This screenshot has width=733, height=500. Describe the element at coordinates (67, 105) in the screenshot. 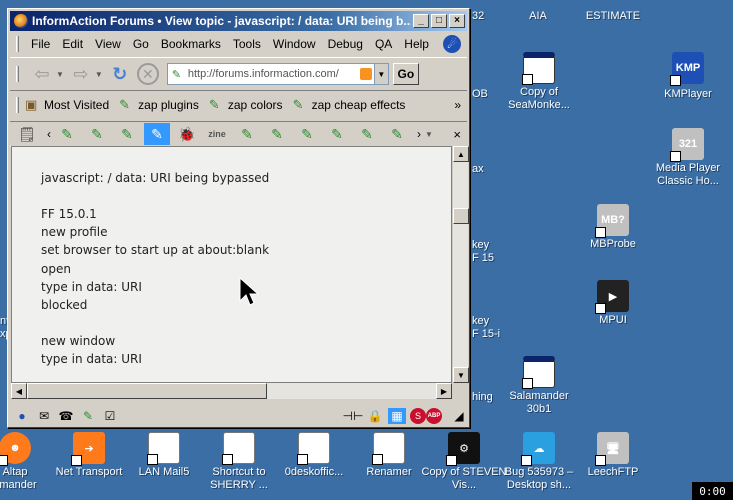

I see `bookmark-most-visited: ▣ Most Visited` at that location.